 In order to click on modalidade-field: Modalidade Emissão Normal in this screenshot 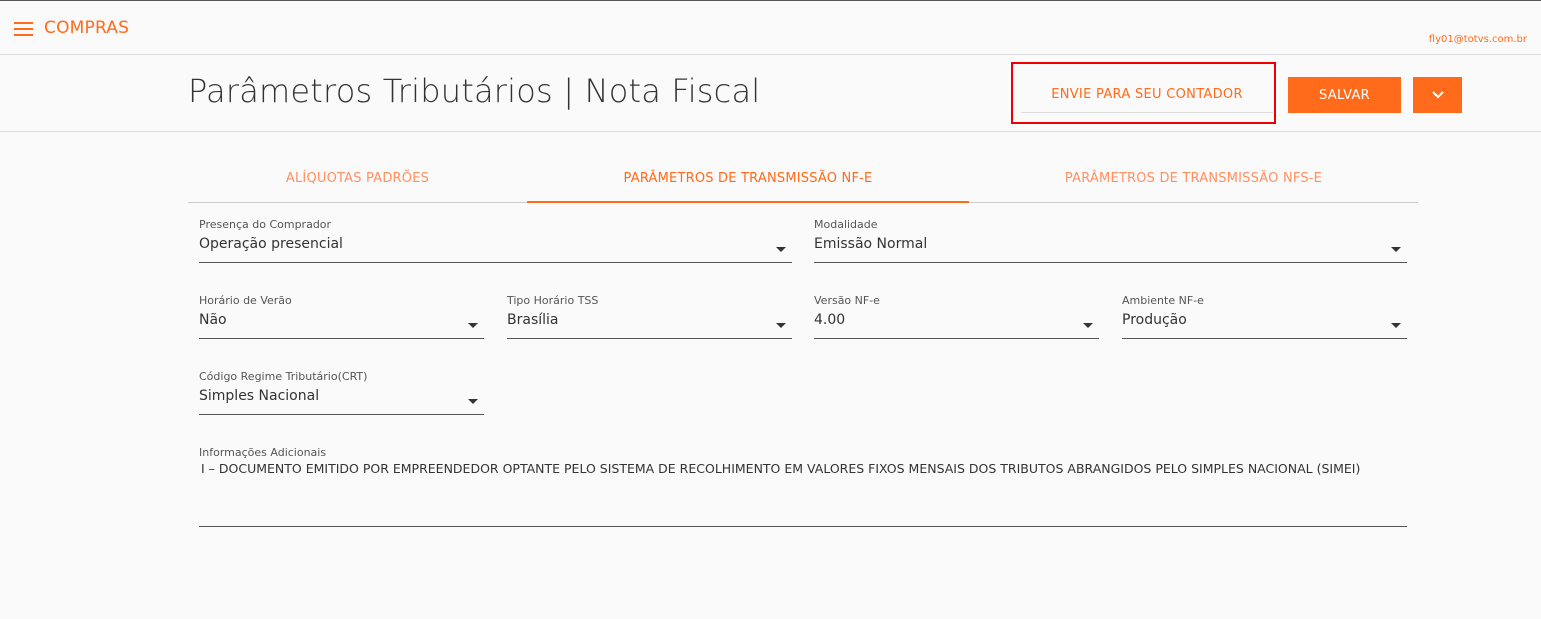, I will do `click(1110, 243)`.